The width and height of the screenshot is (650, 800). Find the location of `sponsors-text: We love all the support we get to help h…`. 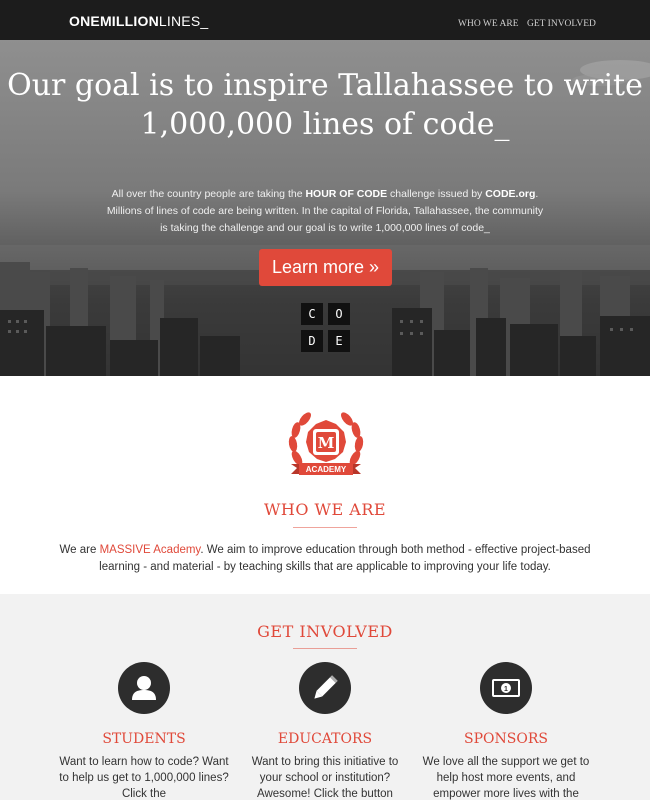

sponsors-text: We love all the support we get to help h… is located at coordinates (506, 778).